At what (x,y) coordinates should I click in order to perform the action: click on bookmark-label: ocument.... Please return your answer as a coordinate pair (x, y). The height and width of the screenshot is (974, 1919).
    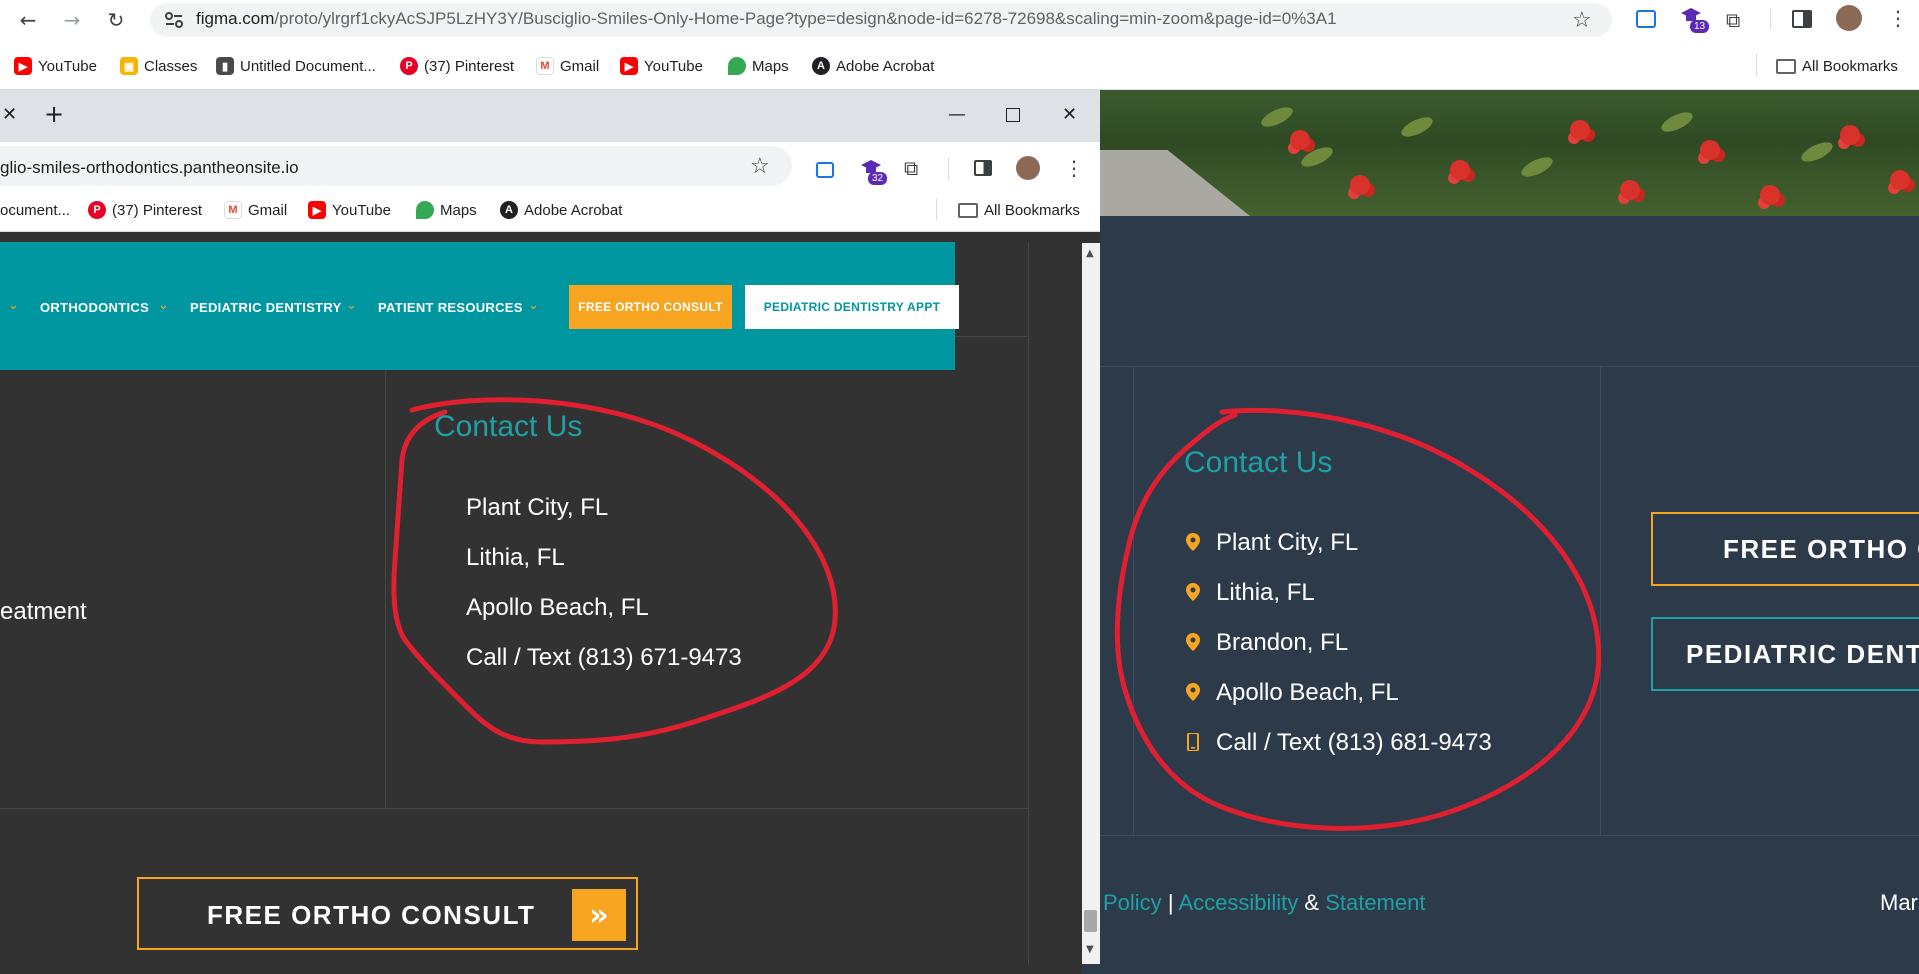
    Looking at the image, I should click on (35, 210).